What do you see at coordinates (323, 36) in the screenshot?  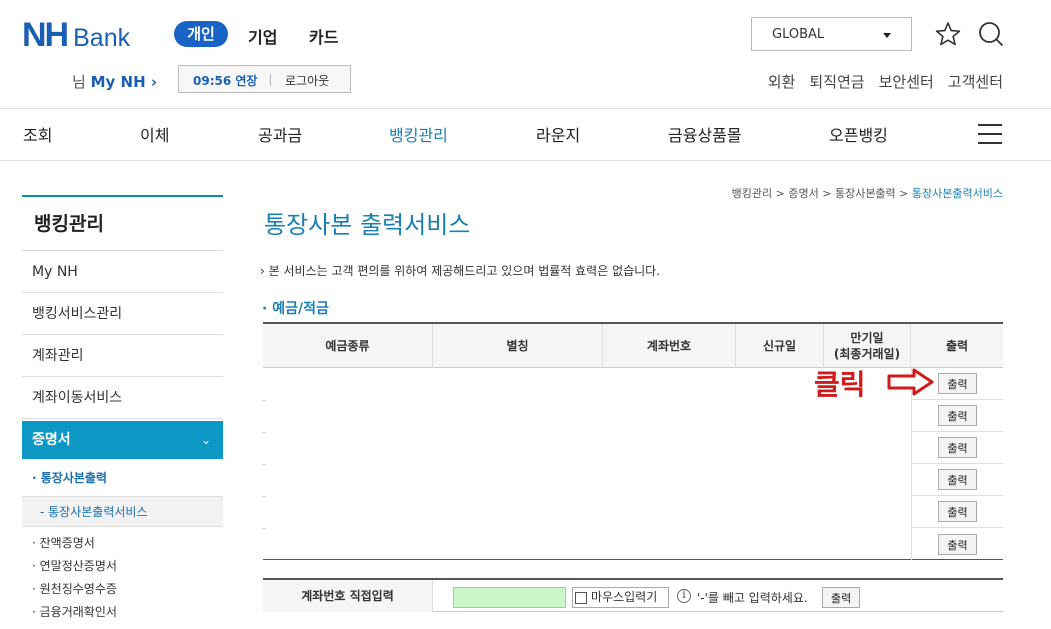 I see `tab-card: 카드` at bounding box center [323, 36].